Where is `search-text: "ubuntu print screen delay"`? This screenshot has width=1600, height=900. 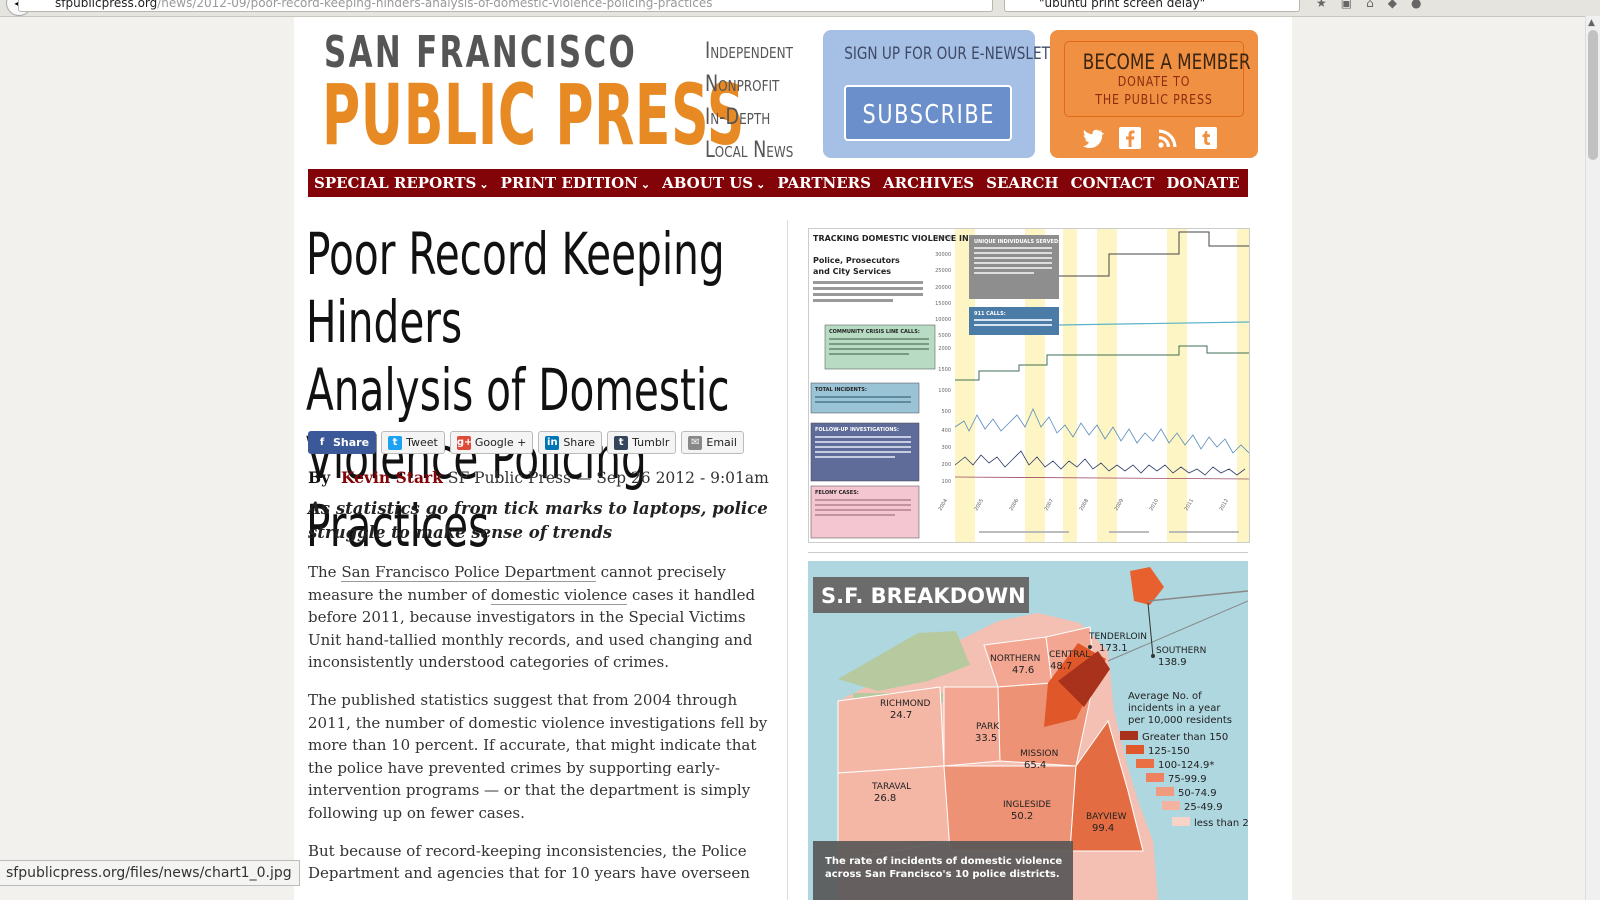
search-text: "ubuntu print screen delay" is located at coordinates (1122, 5).